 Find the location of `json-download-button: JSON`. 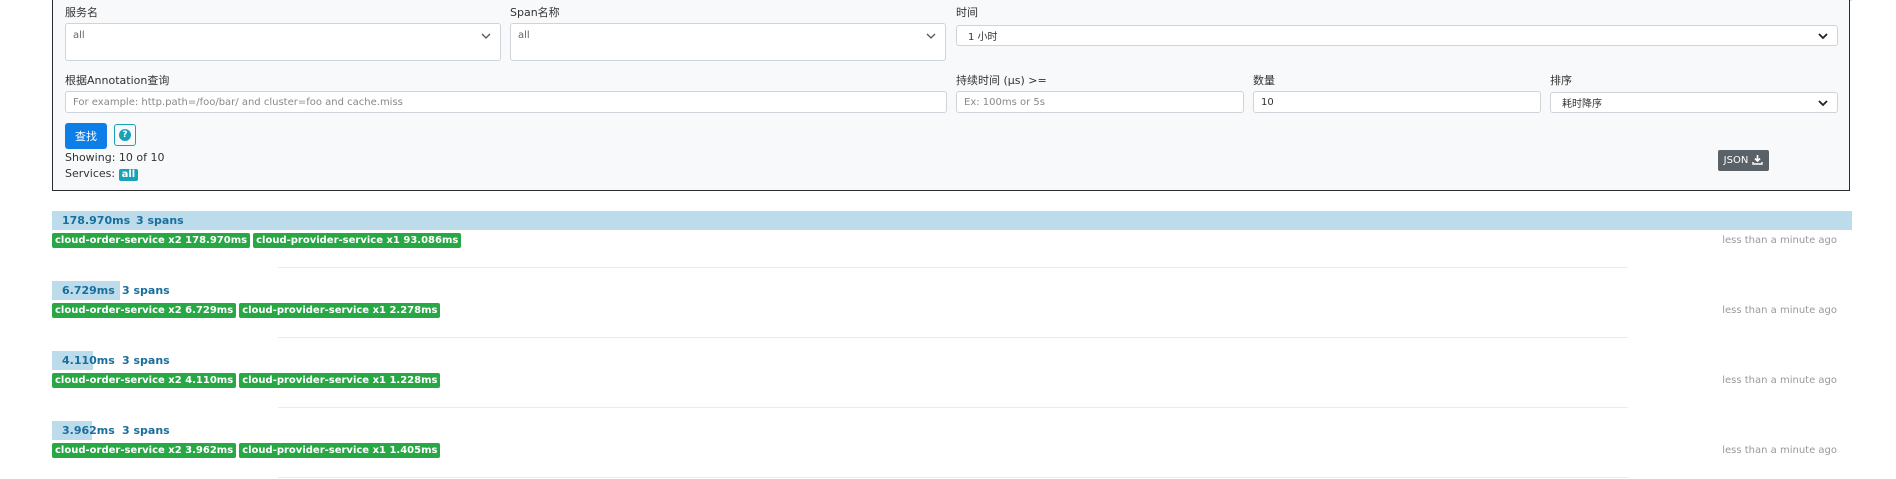

json-download-button: JSON is located at coordinates (1743, 160).